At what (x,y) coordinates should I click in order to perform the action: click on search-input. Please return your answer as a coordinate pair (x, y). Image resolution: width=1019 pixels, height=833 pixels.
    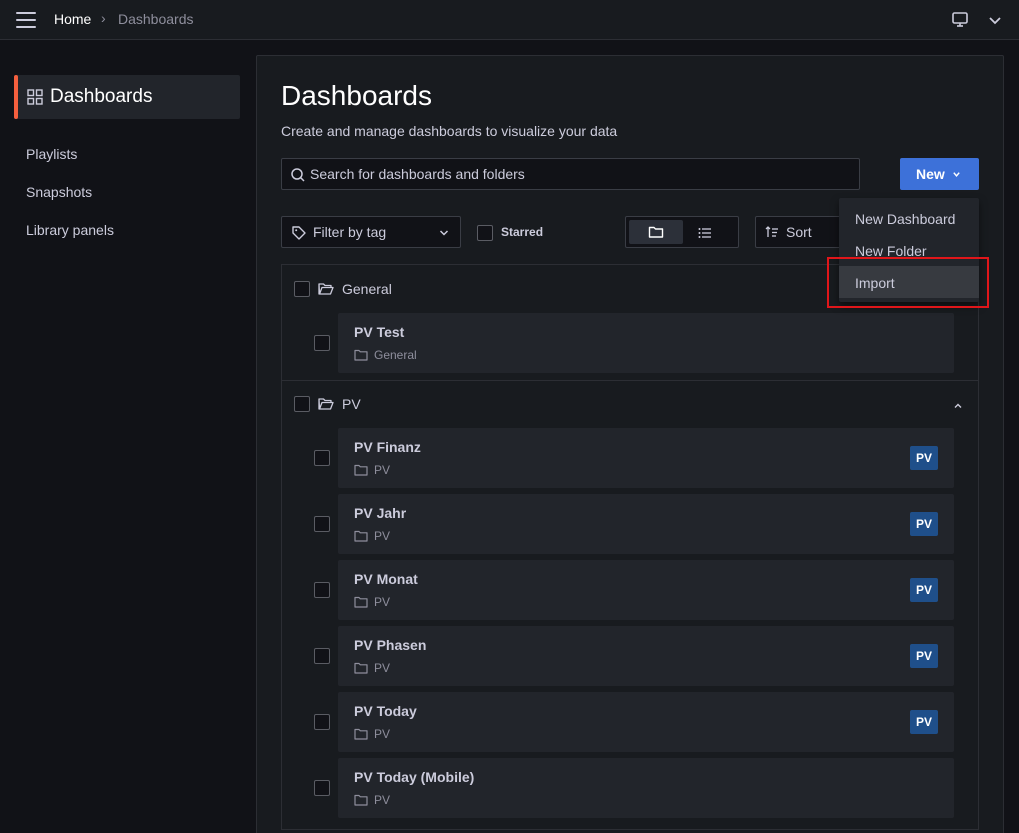
    Looking at the image, I should click on (580, 174).